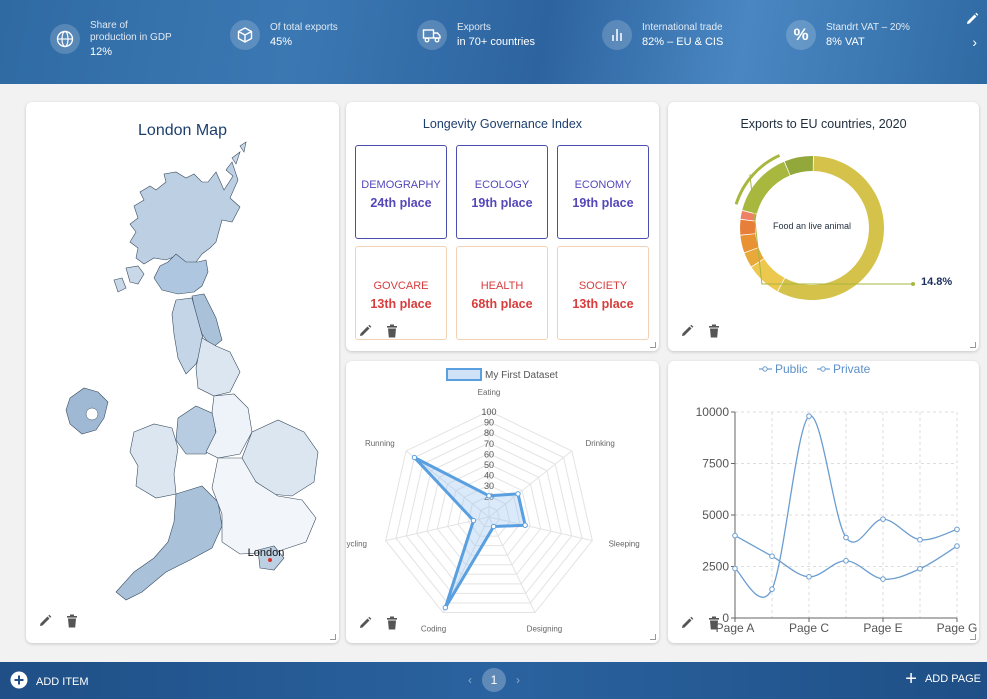  Describe the element at coordinates (476, 35) in the screenshot. I see `stat-exports-countries: Exports in 70+ countries` at that location.